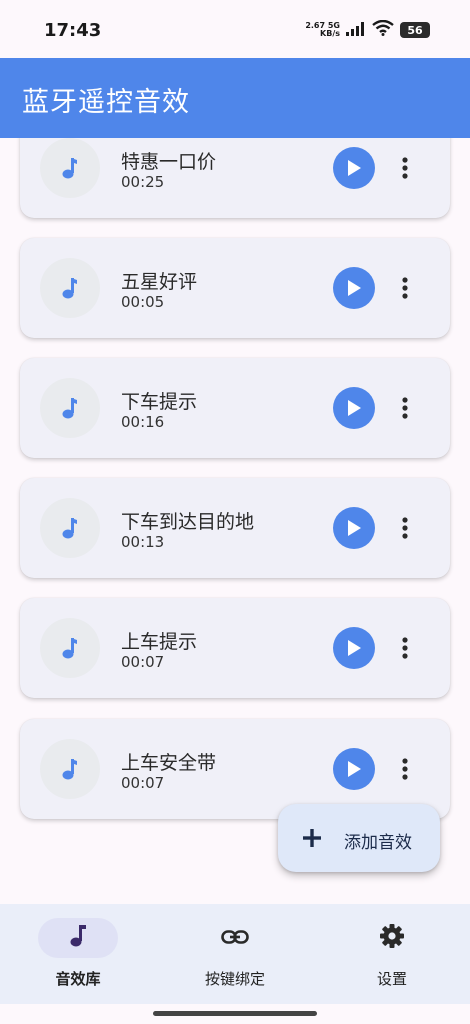  Describe the element at coordinates (159, 402) in the screenshot. I see `sound-title: 下车提示` at that location.